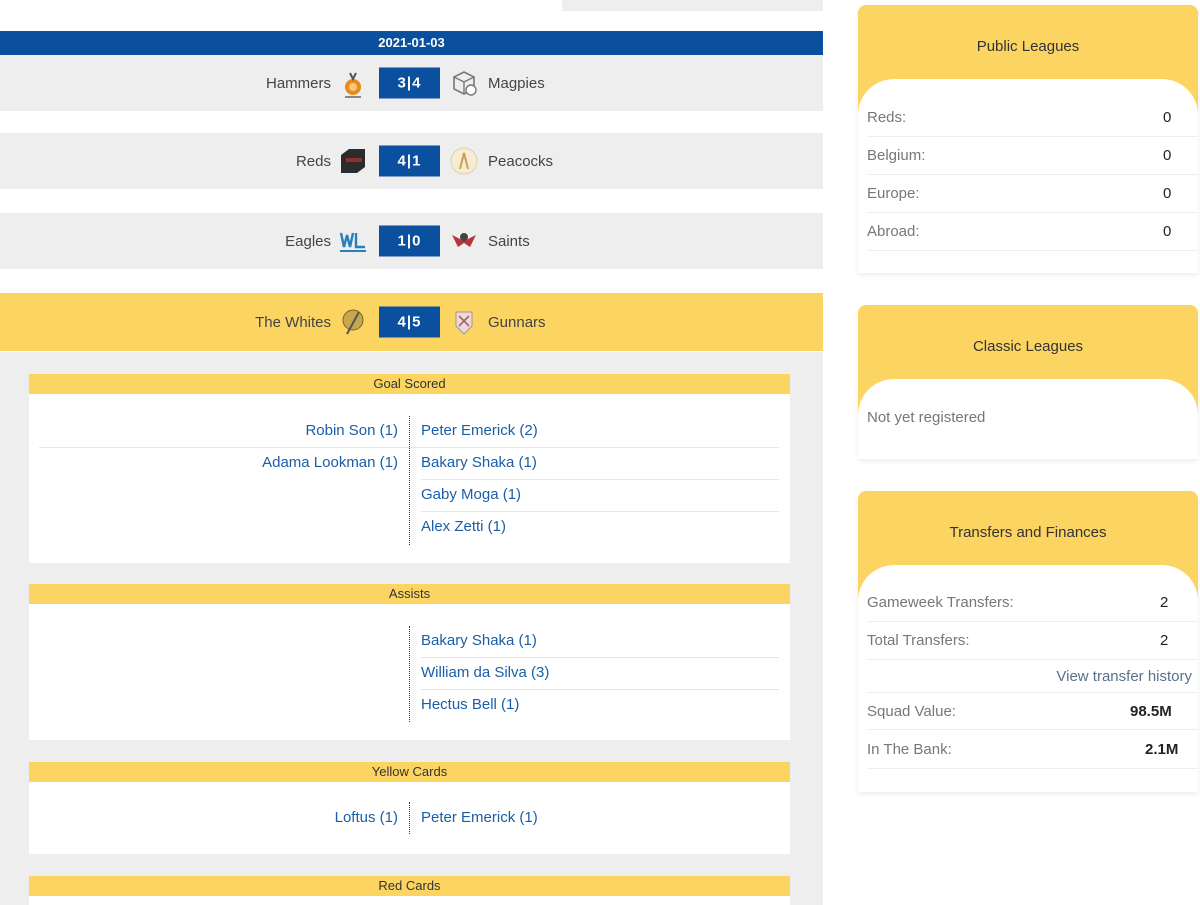 The height and width of the screenshot is (905, 1200). Describe the element at coordinates (1032, 418) in the screenshot. I see `classic-leagues-message: Not yet registered` at that location.